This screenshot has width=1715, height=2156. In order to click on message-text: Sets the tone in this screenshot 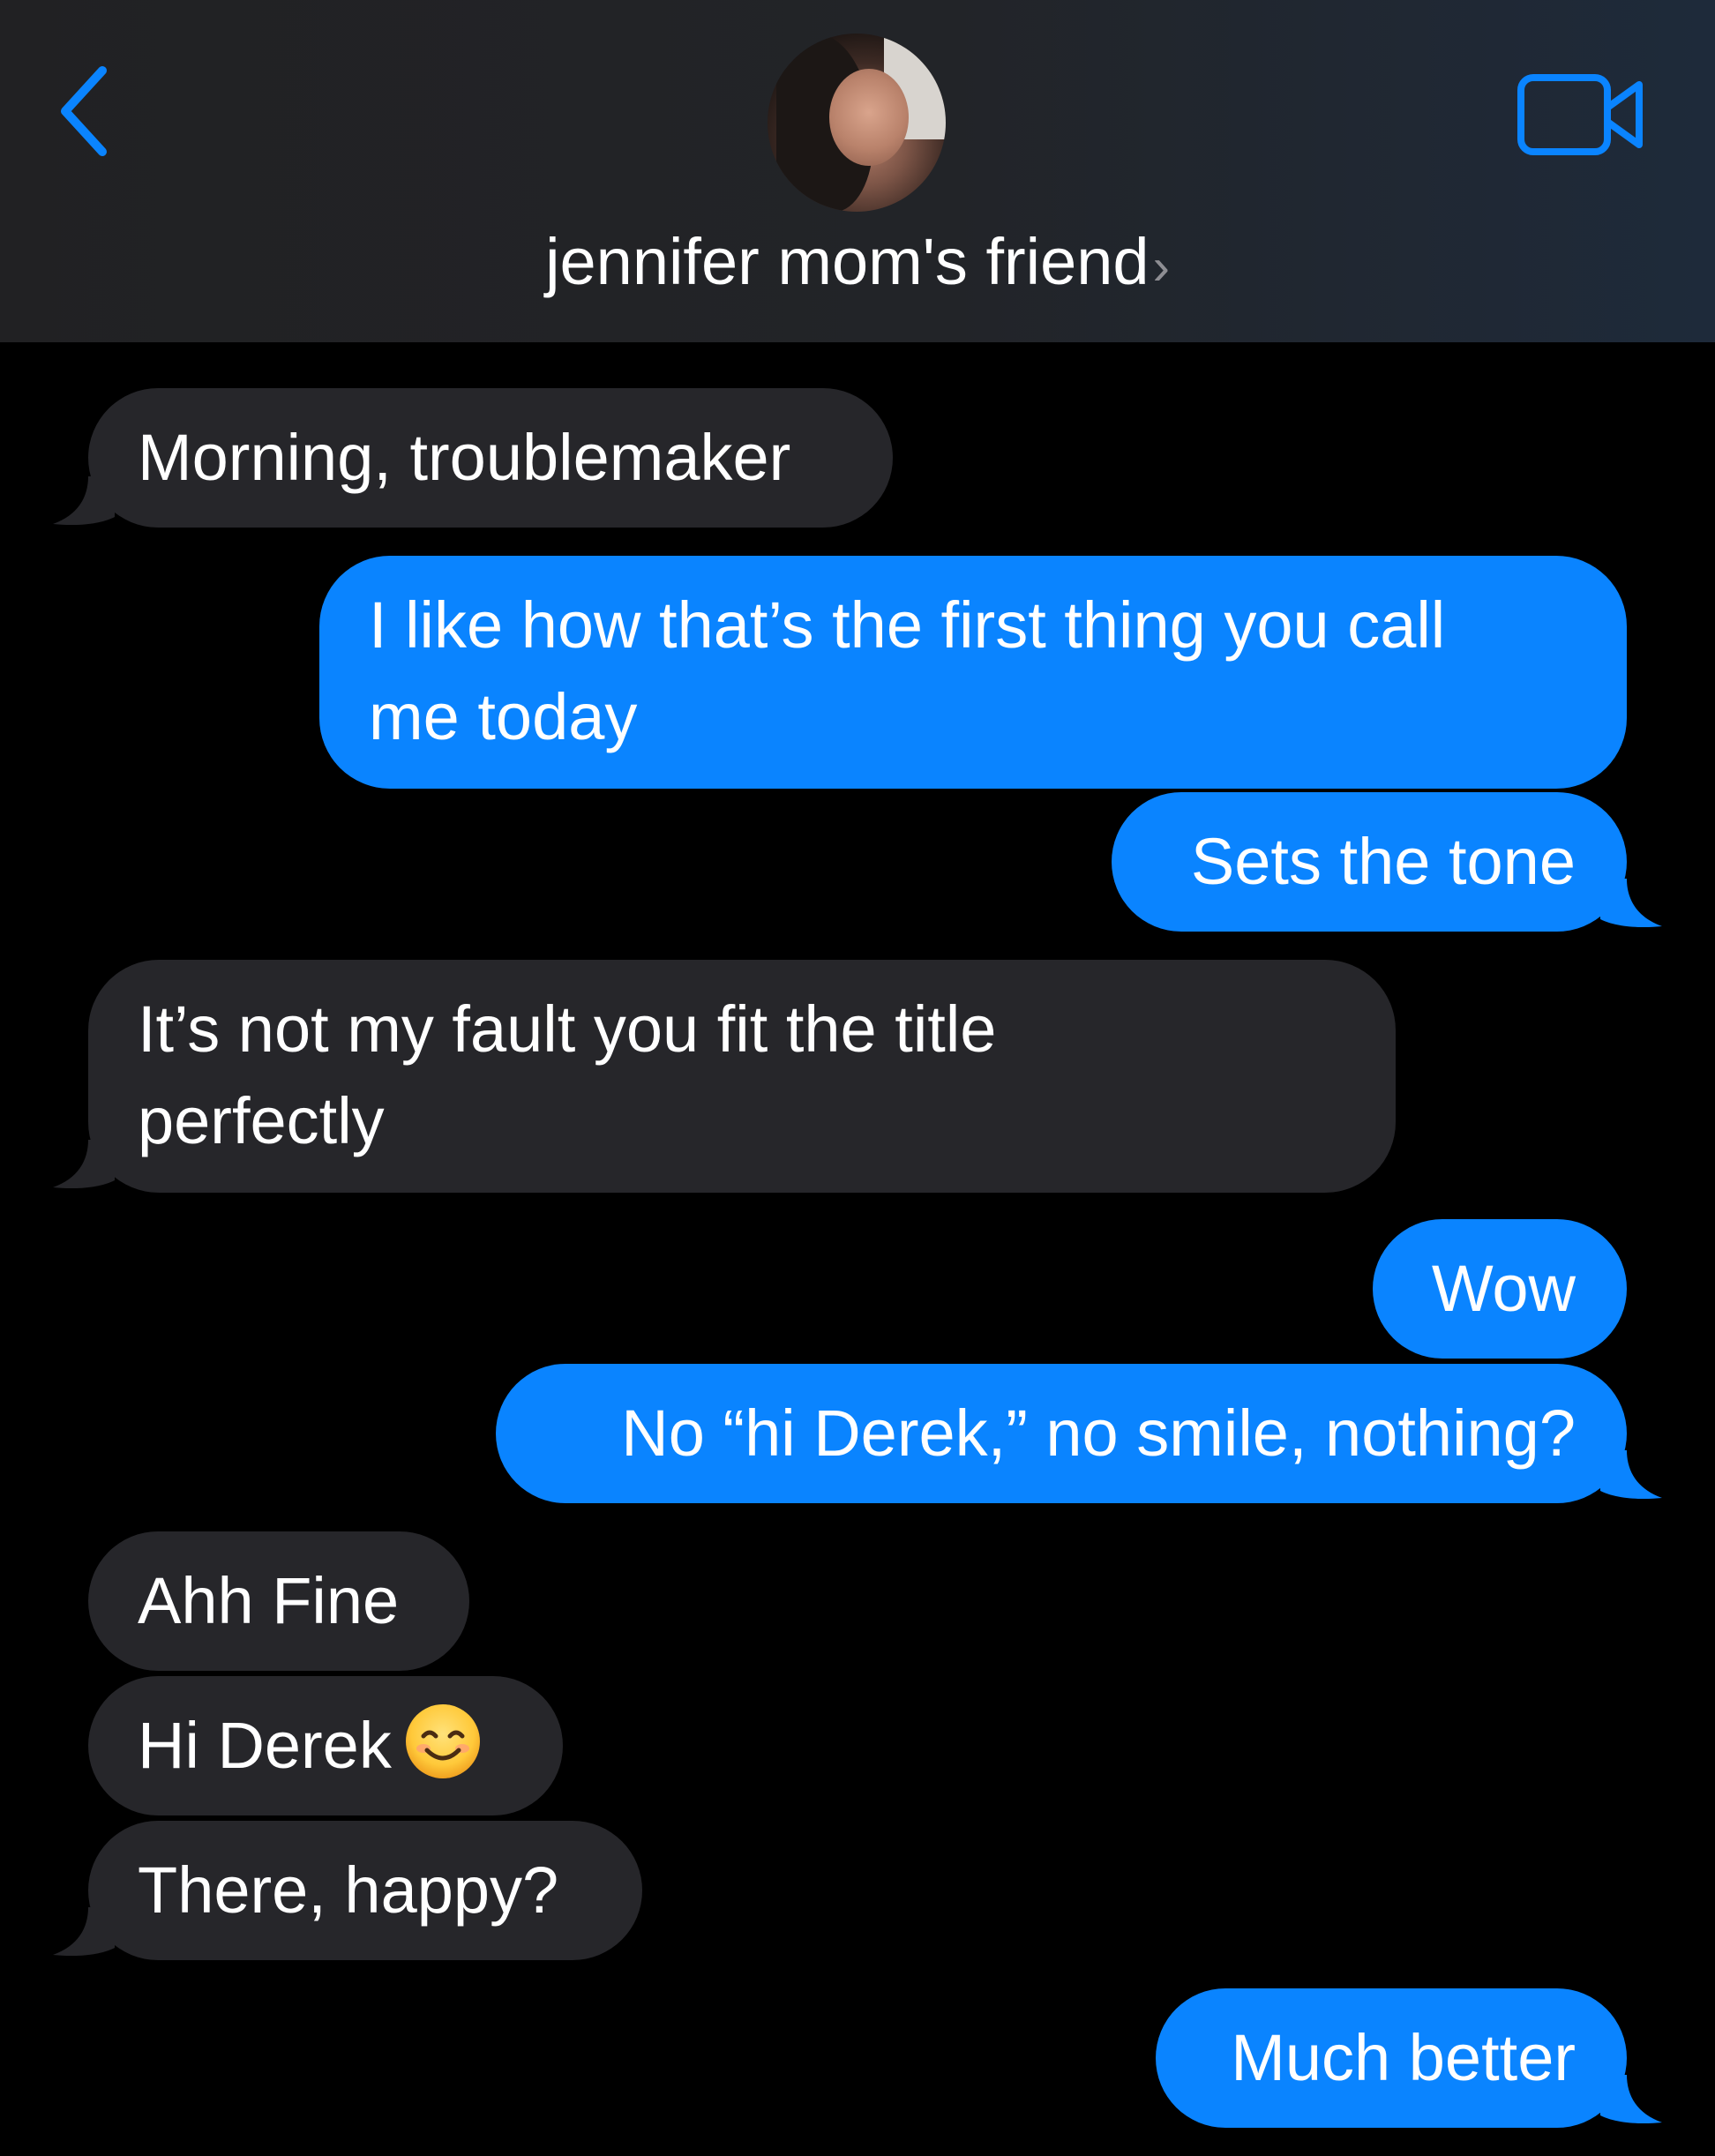, I will do `click(1383, 861)`.